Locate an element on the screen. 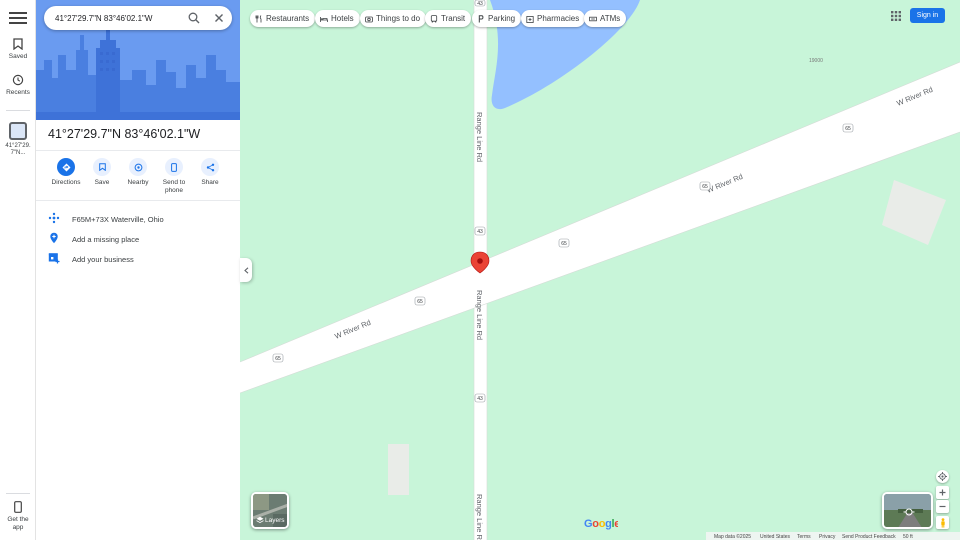 Image resolution: width=960 pixels, height=540 pixels. close-icon is located at coordinates (219, 18).